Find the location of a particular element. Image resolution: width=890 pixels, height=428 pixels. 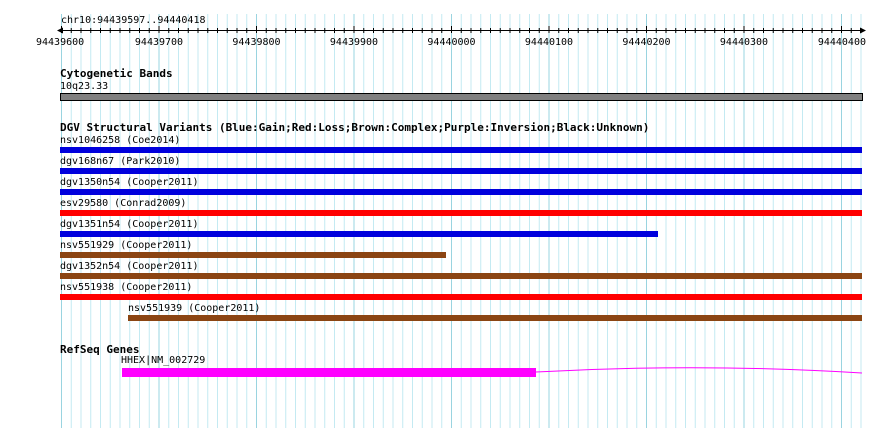

refseq-track-title: RefSeq Genes is located at coordinates (100, 349).